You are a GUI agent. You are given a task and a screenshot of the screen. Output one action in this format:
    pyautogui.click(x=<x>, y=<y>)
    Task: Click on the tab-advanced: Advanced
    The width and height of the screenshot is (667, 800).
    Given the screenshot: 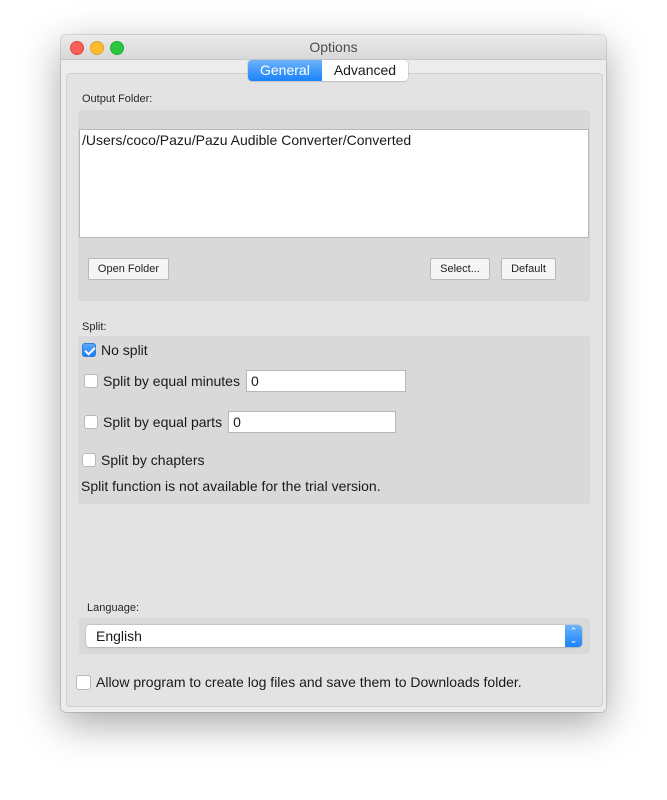 What is the action you would take?
    pyautogui.click(x=365, y=70)
    